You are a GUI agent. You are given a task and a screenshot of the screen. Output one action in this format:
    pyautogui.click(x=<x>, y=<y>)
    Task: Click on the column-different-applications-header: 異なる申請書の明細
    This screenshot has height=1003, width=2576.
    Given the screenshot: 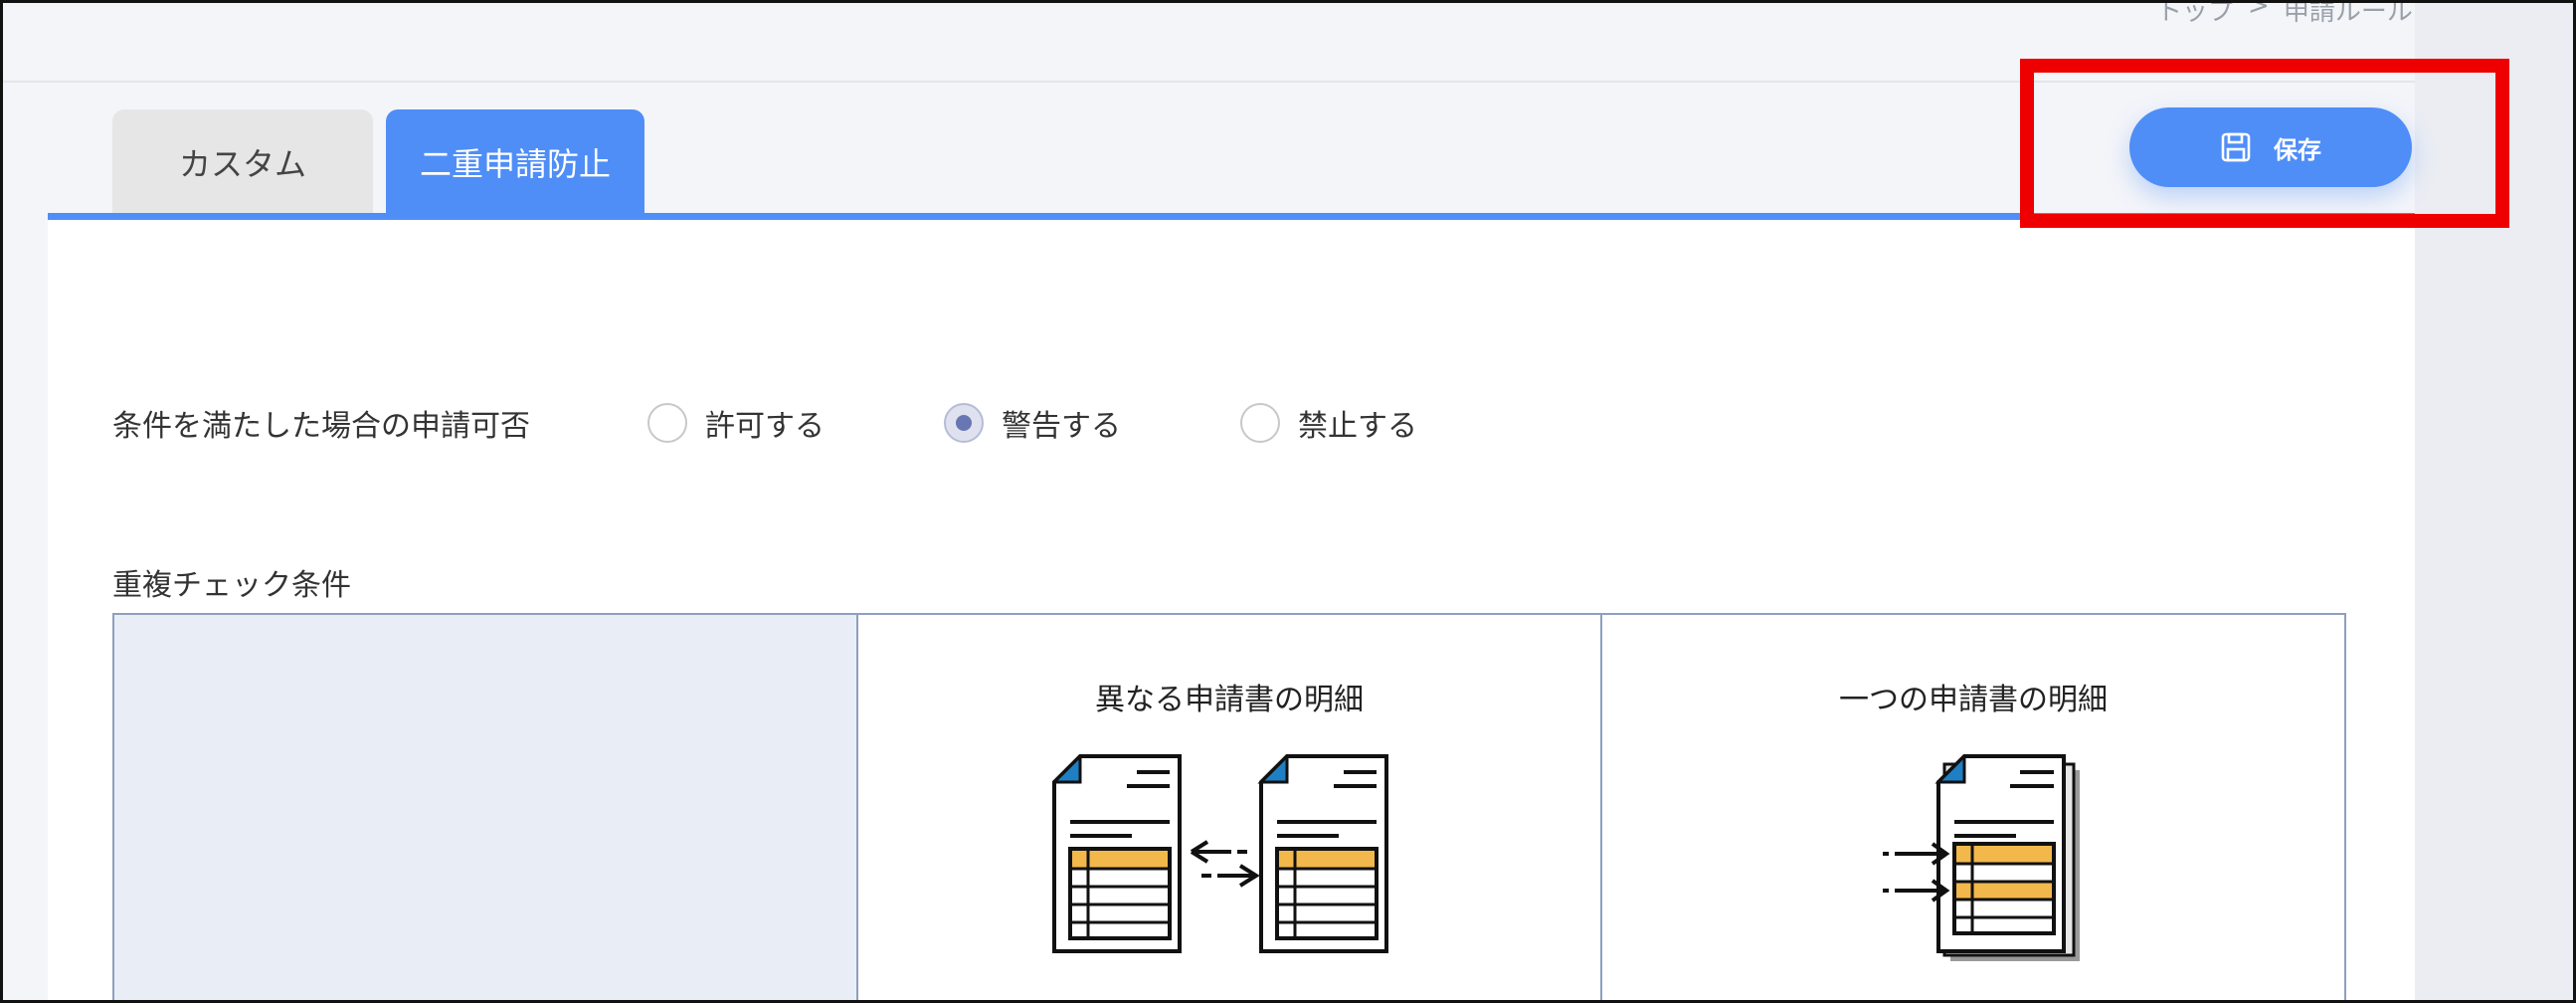 What is the action you would take?
    pyautogui.click(x=1229, y=700)
    